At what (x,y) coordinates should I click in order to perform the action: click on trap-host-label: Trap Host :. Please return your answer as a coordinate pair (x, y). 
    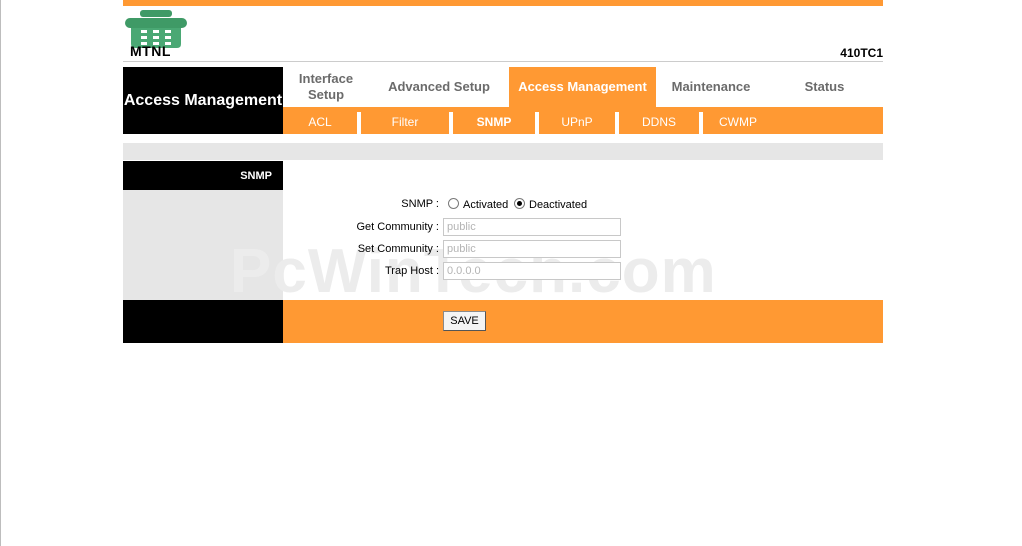
    Looking at the image, I should click on (412, 271).